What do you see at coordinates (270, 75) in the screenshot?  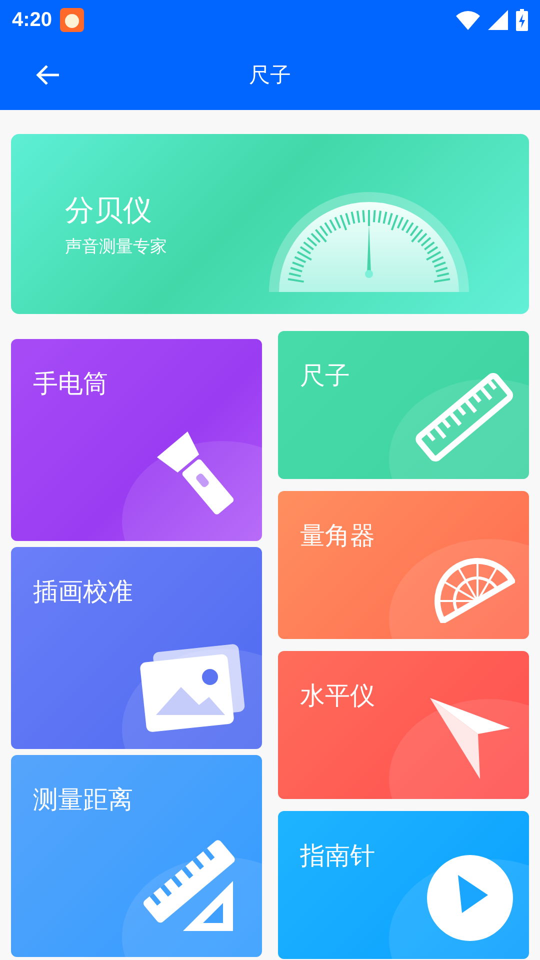 I see `app-bar-title: 尺子` at bounding box center [270, 75].